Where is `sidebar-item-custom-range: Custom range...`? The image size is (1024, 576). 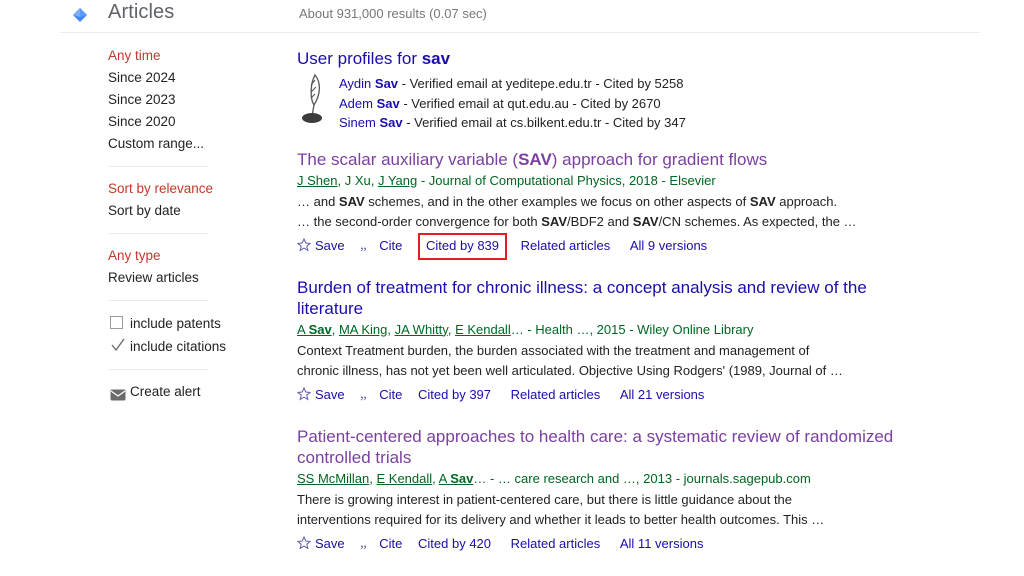 sidebar-item-custom-range: Custom range... is located at coordinates (145, 144).